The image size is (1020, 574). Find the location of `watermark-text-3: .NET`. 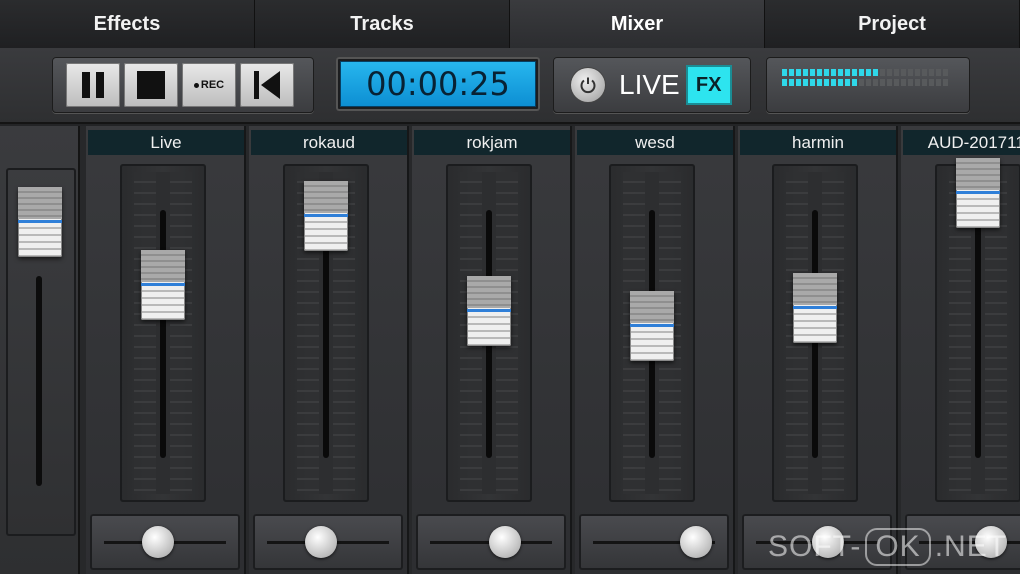

watermark-text-3: .NET is located at coordinates (971, 546).